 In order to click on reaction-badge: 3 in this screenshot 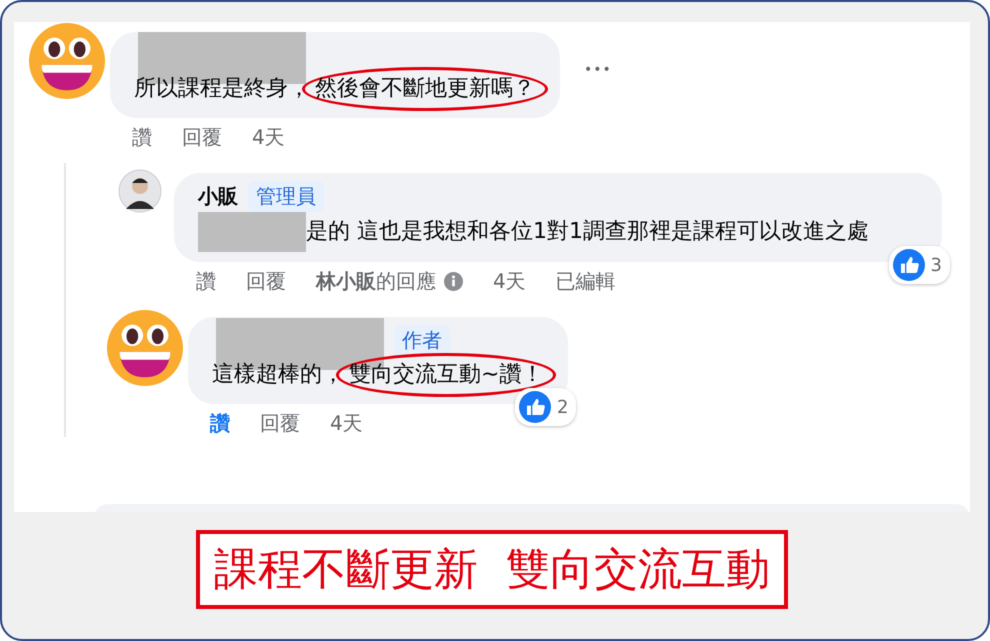, I will do `click(919, 265)`.